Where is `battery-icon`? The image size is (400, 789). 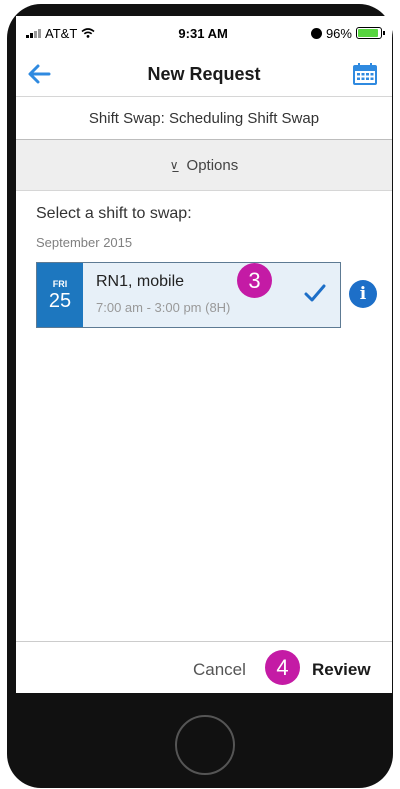 battery-icon is located at coordinates (370, 33).